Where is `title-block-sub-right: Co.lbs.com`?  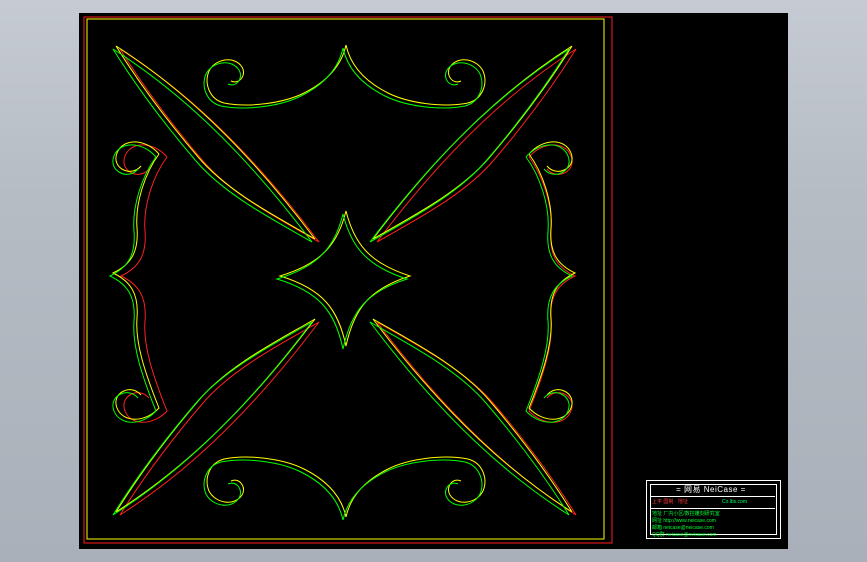 title-block-sub-right: Co.lbs.com is located at coordinates (735, 502).